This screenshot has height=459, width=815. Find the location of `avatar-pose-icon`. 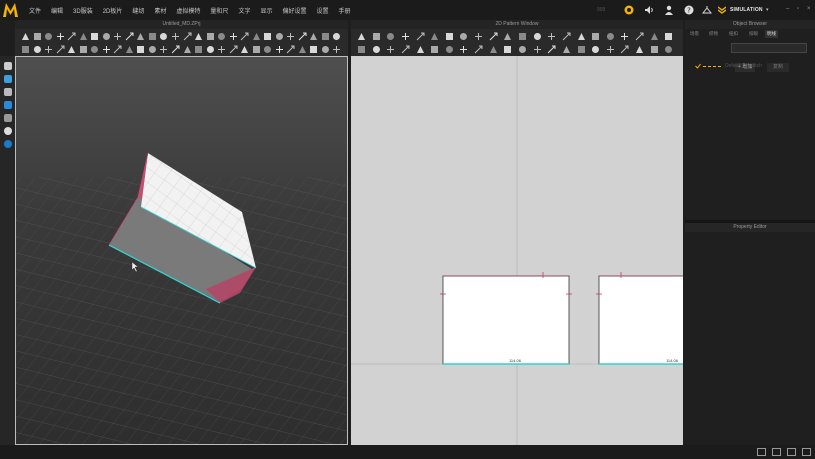

avatar-pose-icon is located at coordinates (8, 92).